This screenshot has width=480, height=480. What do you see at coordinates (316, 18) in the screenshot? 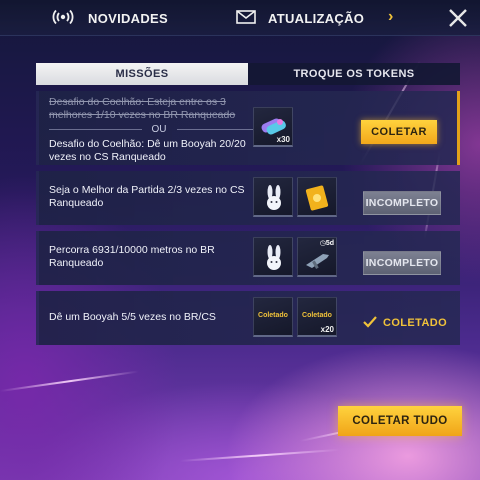
I see `update-label: ATUALIZAÇÃO` at bounding box center [316, 18].